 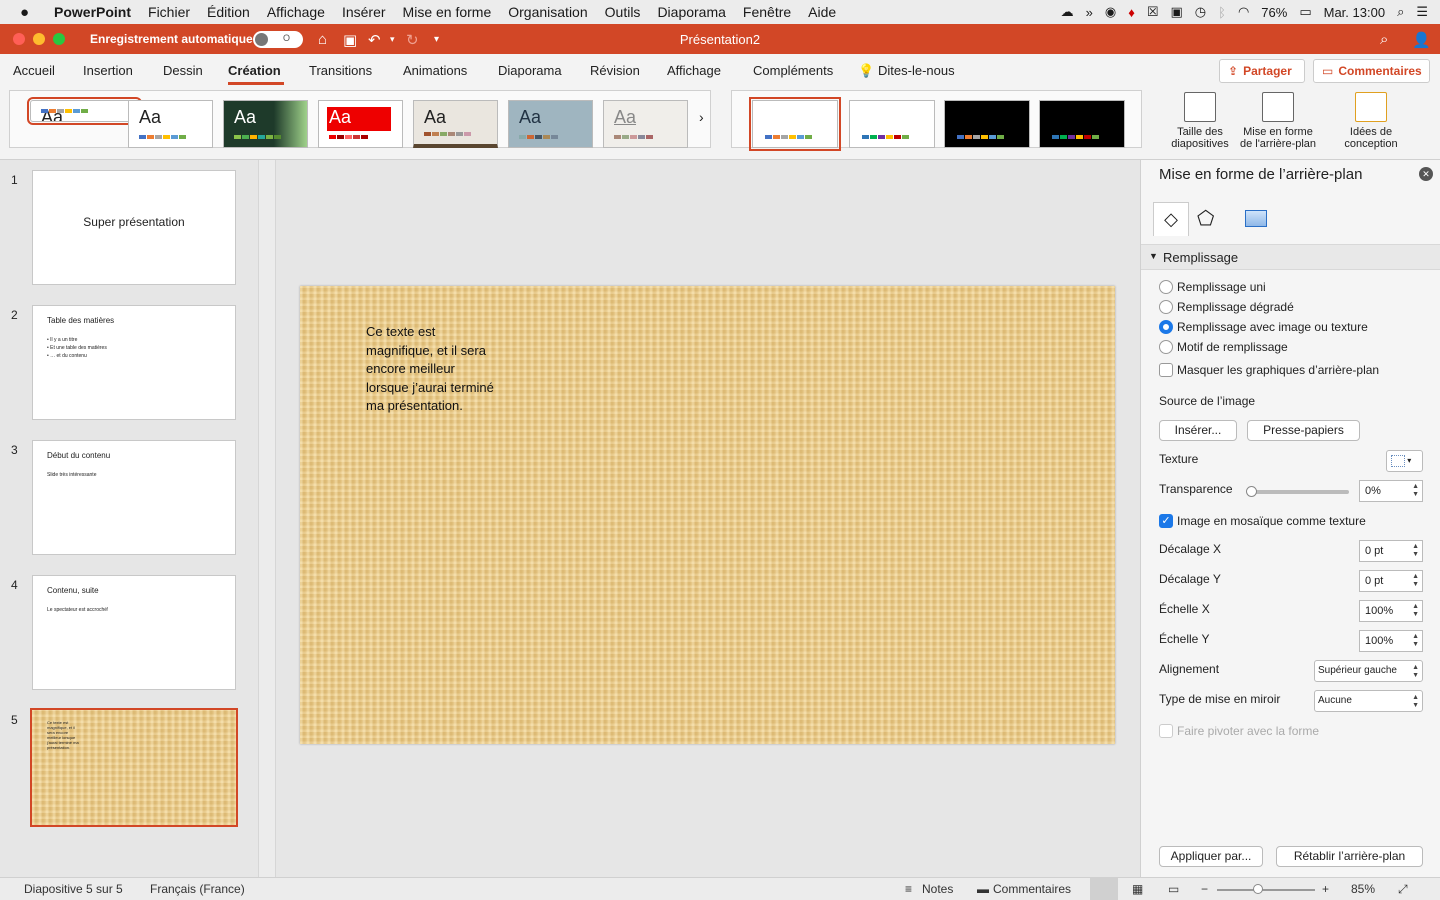 I want to click on theme-4: Aa, so click(x=360, y=124).